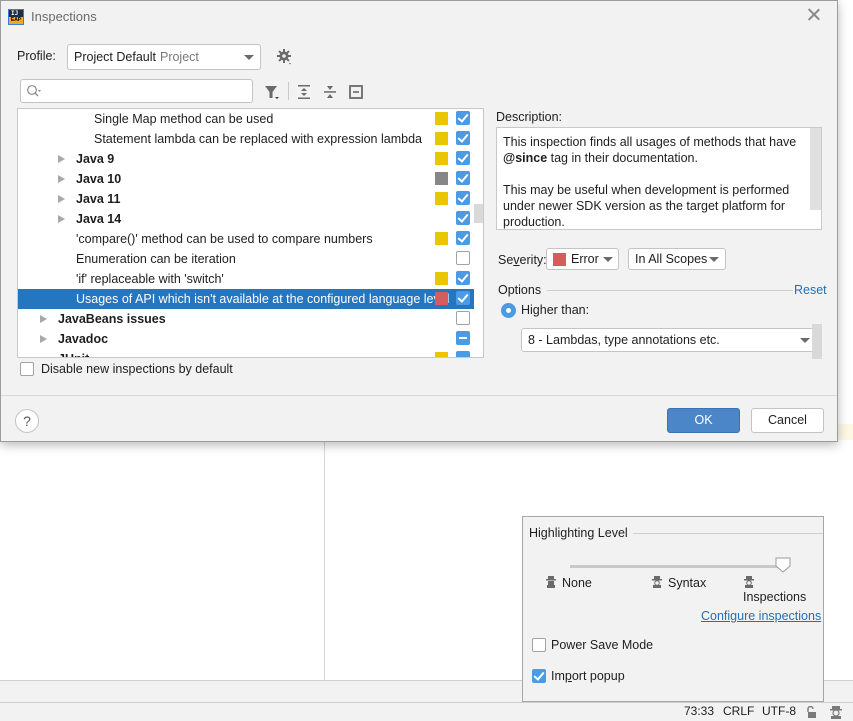 This screenshot has width=853, height=721. I want to click on tree-row: Java 10, so click(246, 179).